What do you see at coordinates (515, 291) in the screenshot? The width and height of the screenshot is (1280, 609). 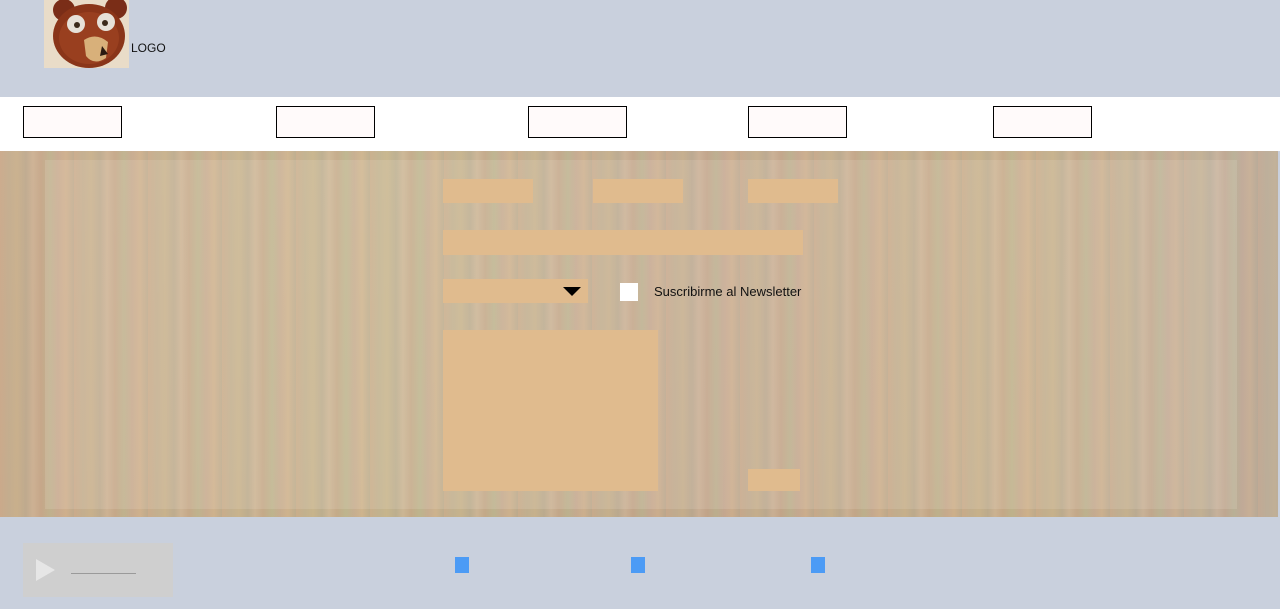 I see `select-dropdown` at bounding box center [515, 291].